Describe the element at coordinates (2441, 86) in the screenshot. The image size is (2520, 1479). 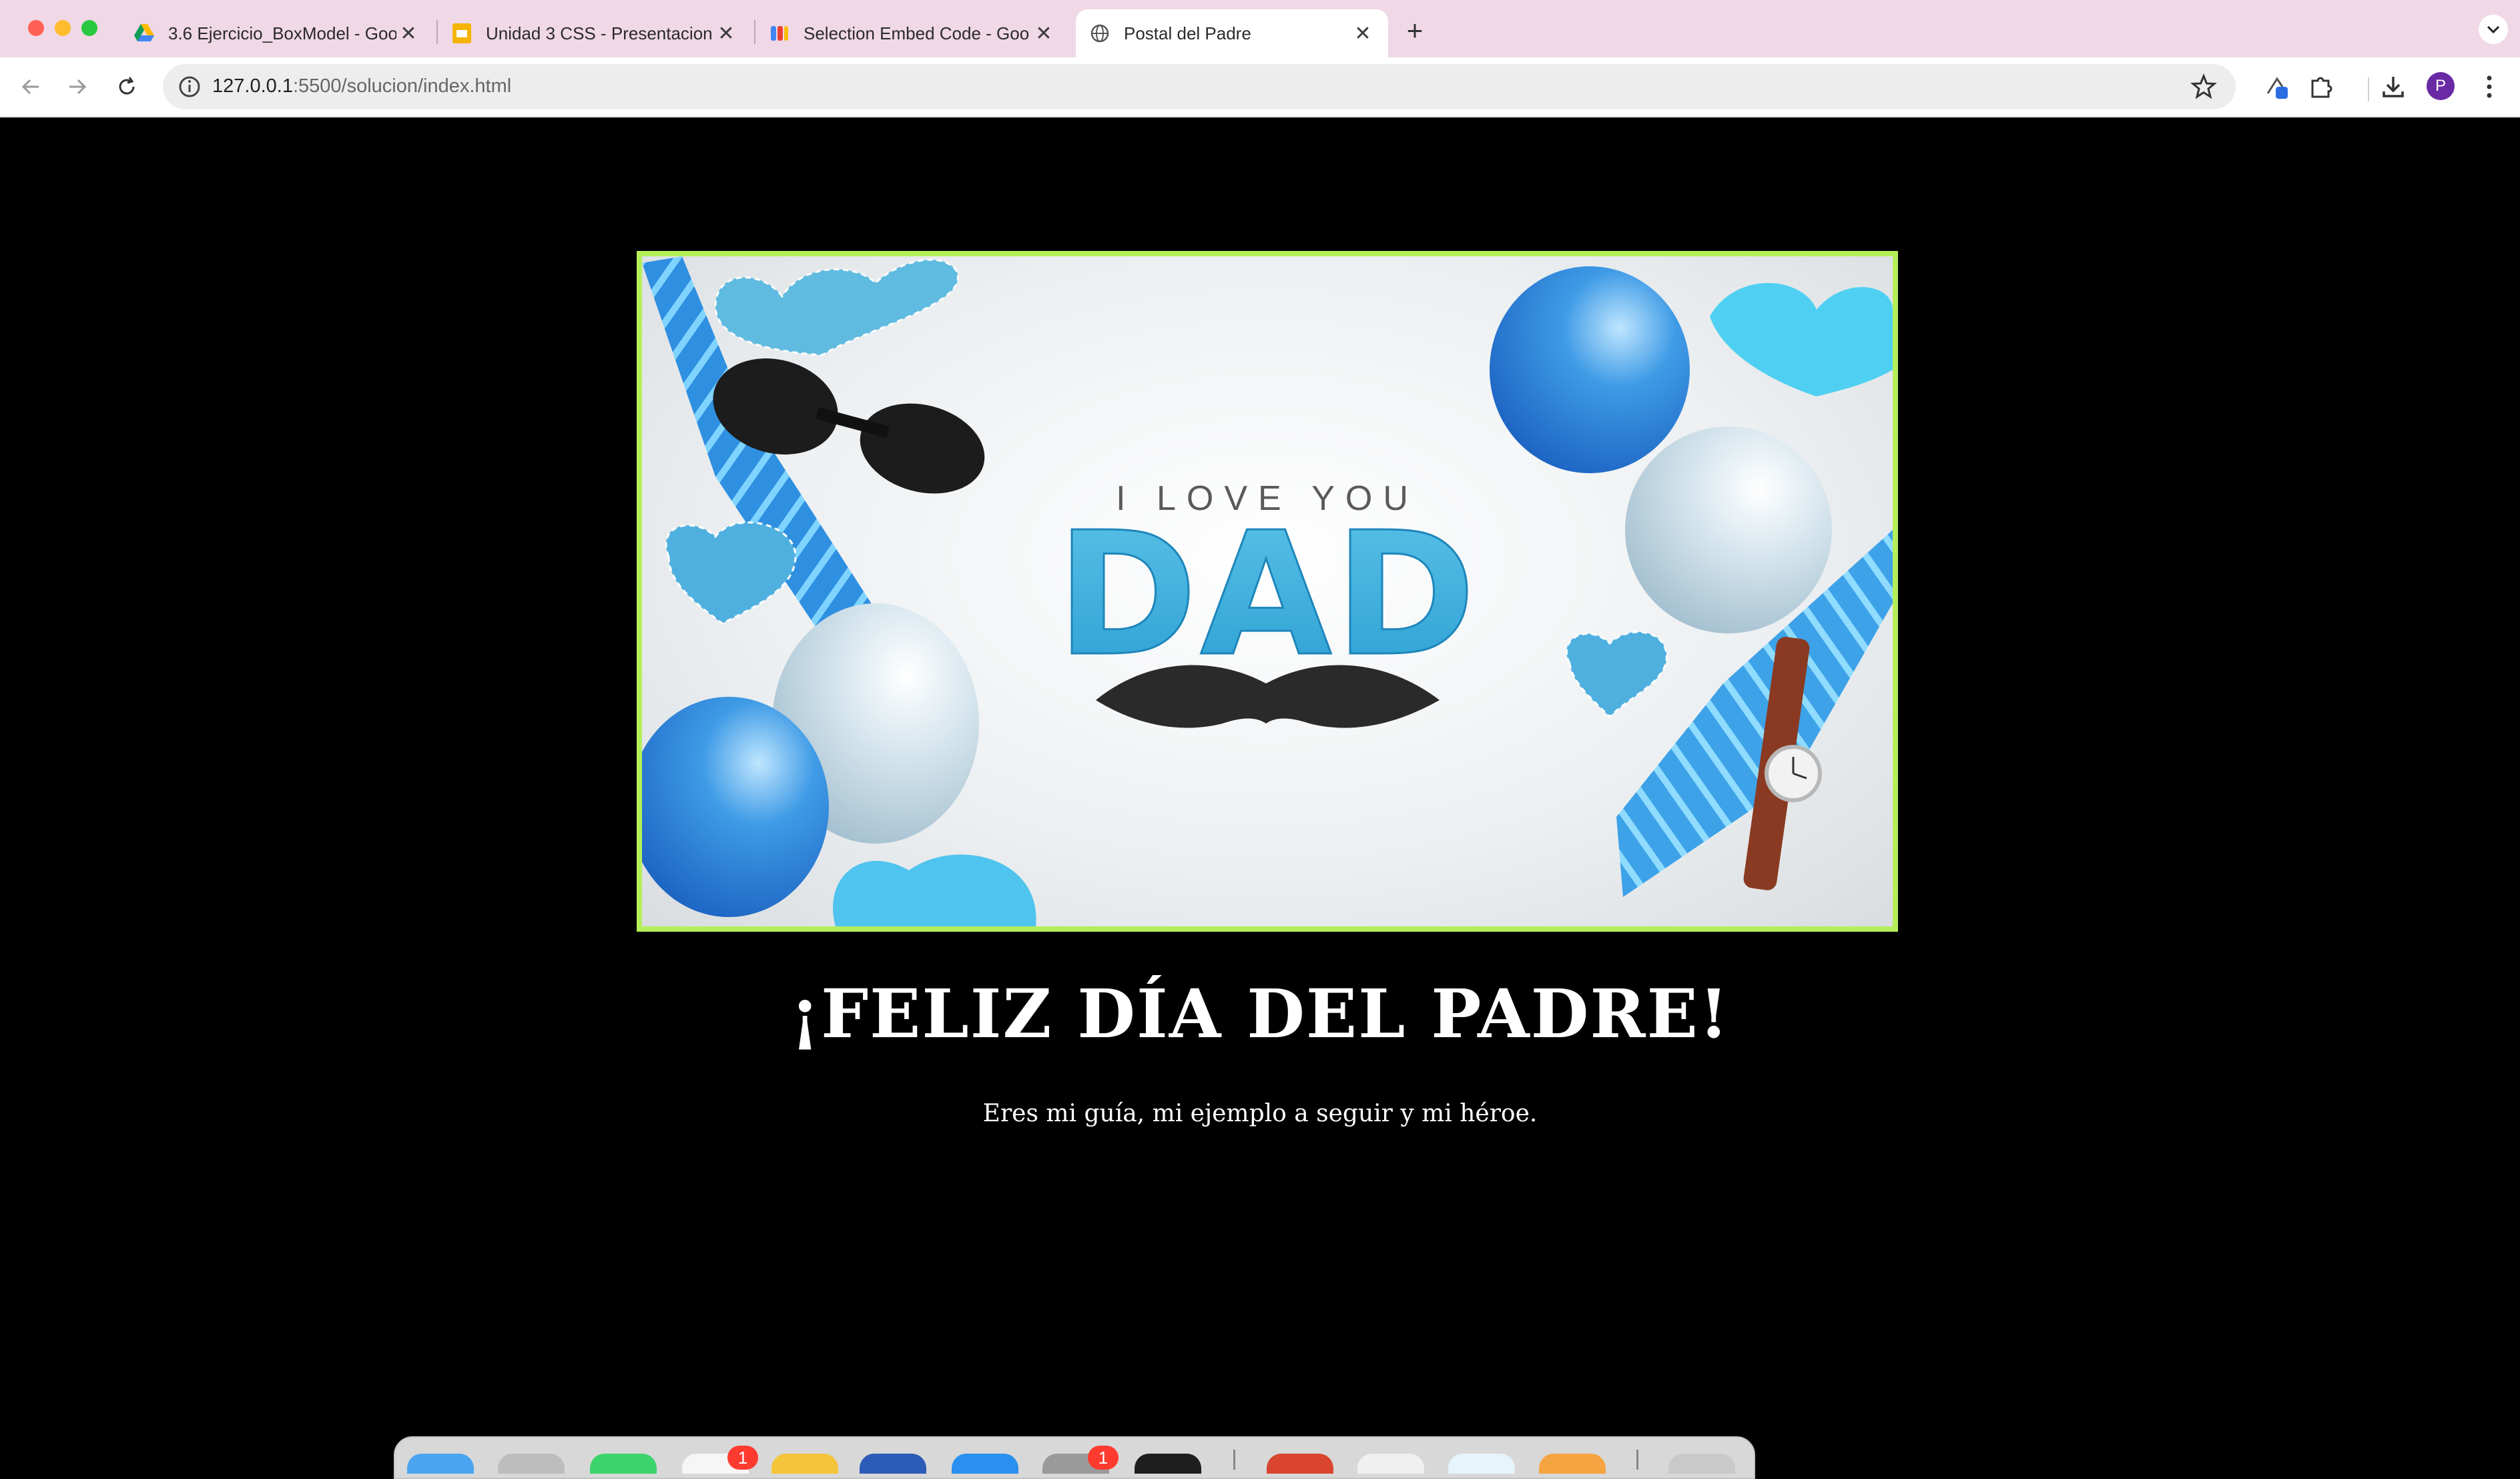
I see `profile-avatar: P` at that location.